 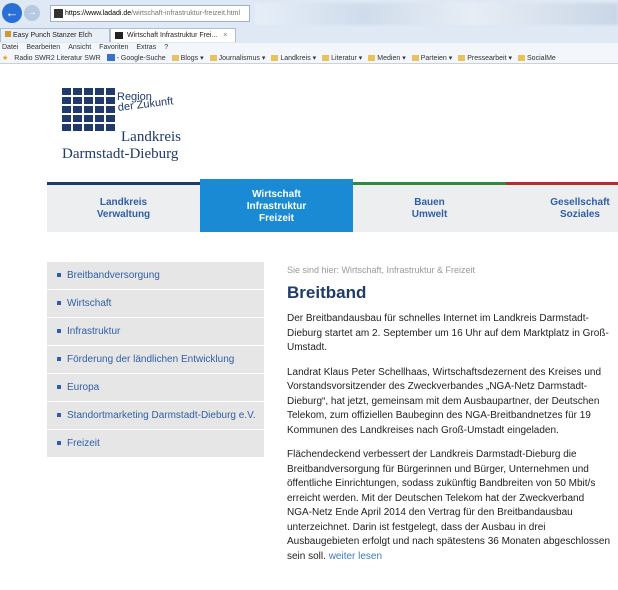 I want to click on nav-line: Umwelt, so click(x=429, y=214).